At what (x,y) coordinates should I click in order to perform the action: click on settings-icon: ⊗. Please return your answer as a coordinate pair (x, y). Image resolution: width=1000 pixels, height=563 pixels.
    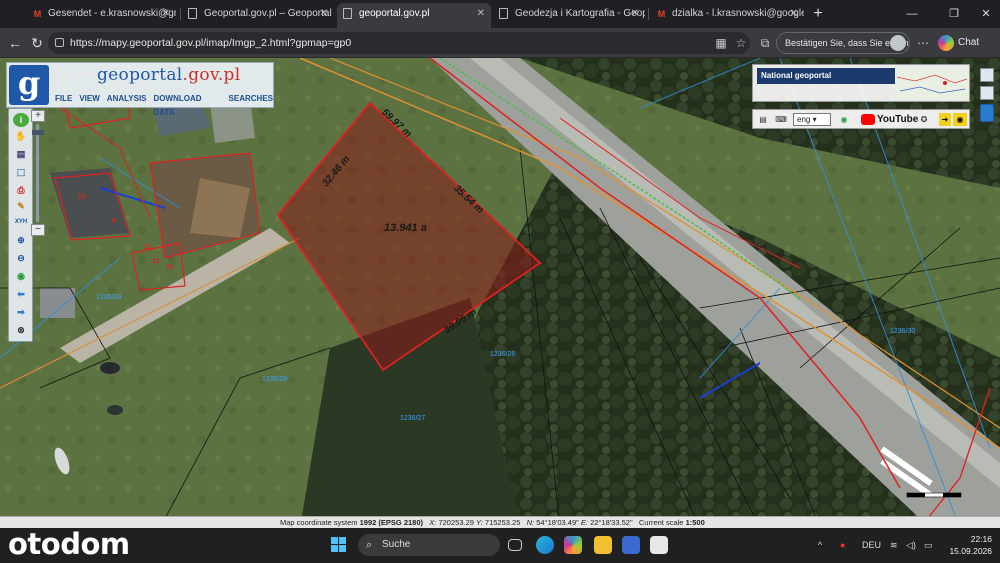
    Looking at the image, I should click on (21, 330).